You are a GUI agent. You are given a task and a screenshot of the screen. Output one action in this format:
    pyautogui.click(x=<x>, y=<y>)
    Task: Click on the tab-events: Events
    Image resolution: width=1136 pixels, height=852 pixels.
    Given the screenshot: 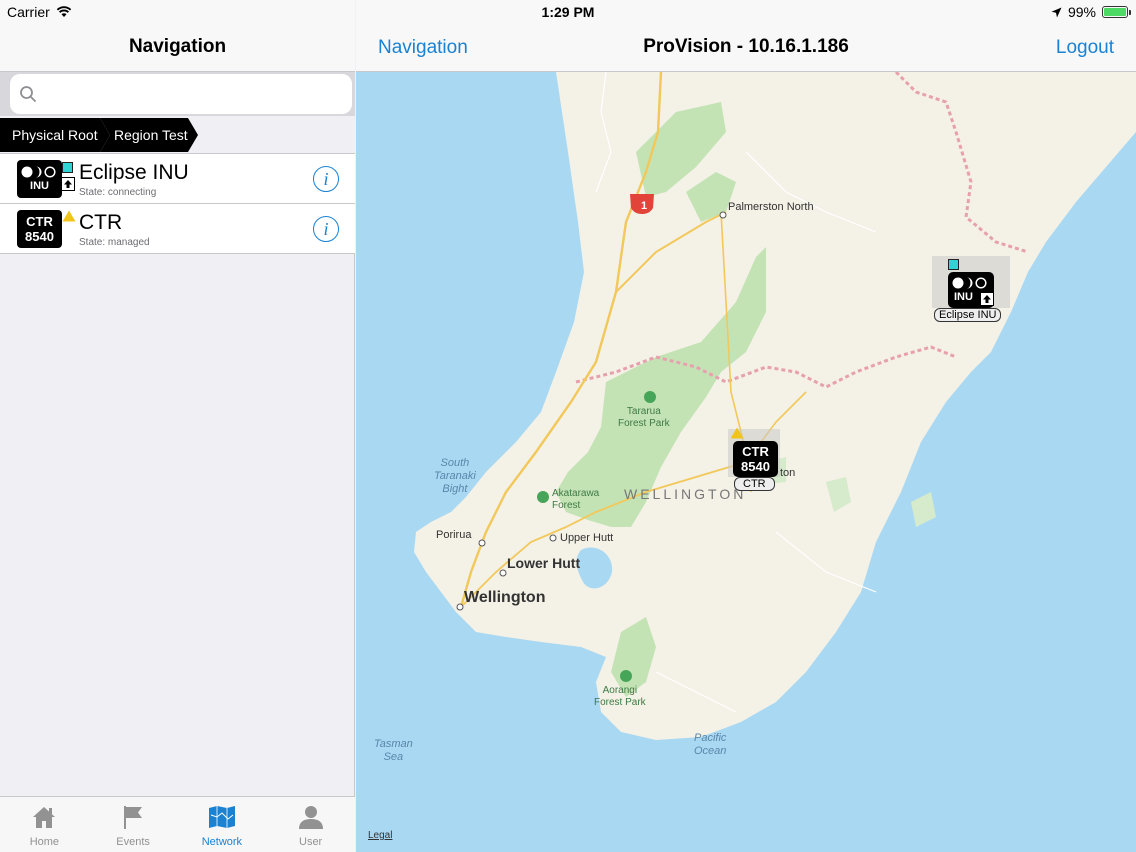 What is the action you would take?
    pyautogui.click(x=133, y=824)
    